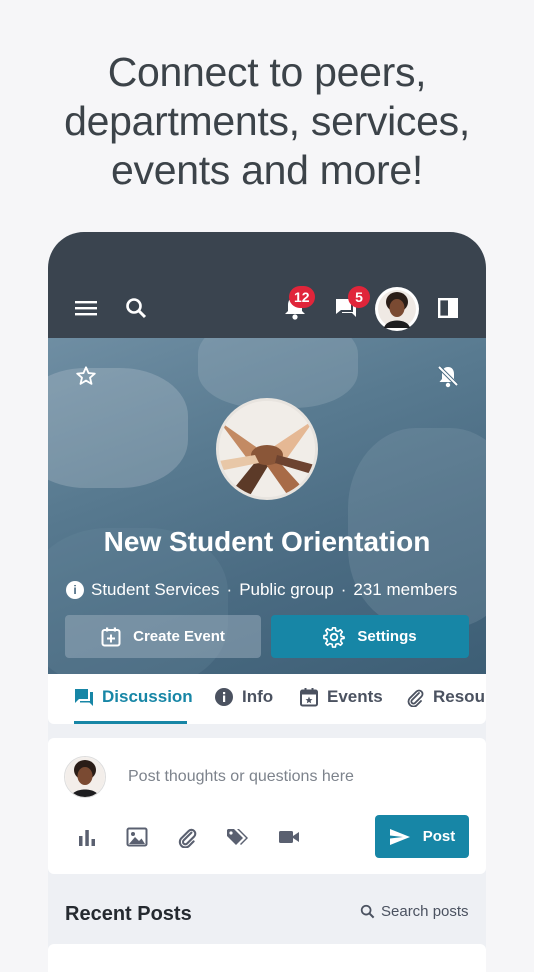  I want to click on search-posts-link: Search posts, so click(414, 911).